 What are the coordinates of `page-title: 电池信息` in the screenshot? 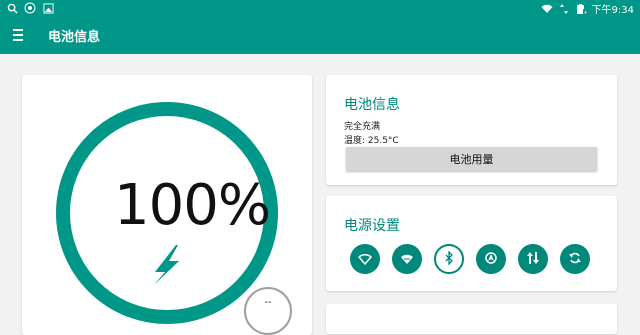 It's located at (74, 37).